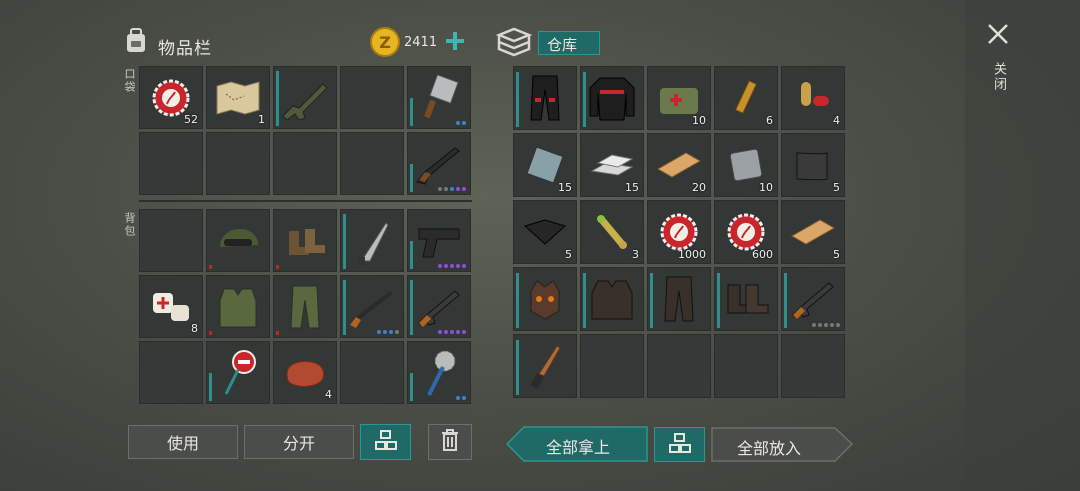  I want to click on spiked-helmet-icon, so click(545, 299).